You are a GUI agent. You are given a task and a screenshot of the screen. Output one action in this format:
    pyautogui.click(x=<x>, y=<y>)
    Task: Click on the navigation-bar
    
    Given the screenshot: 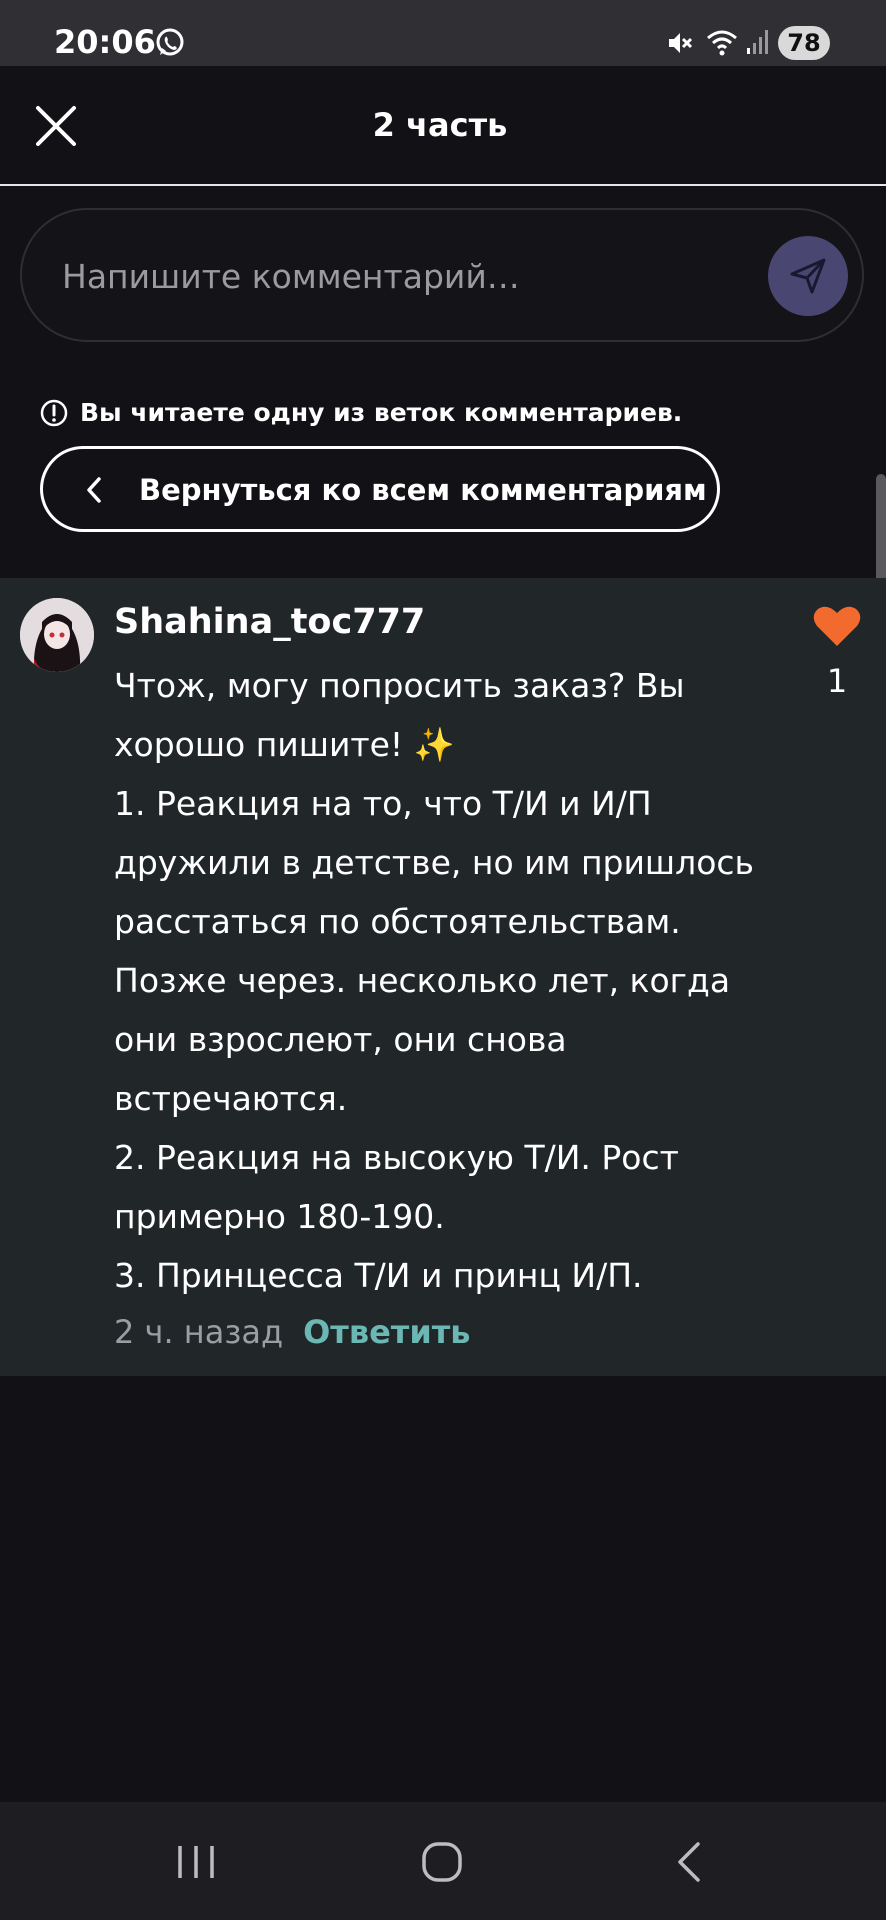 What is the action you would take?
    pyautogui.click(x=443, y=1861)
    